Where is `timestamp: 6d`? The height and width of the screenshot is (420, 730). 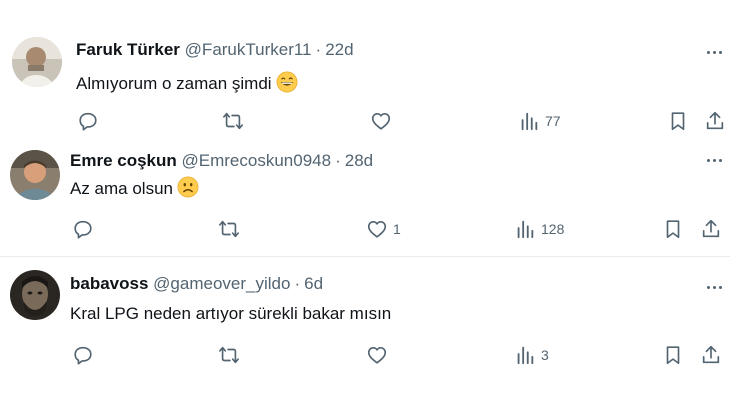 timestamp: 6d is located at coordinates (313, 283).